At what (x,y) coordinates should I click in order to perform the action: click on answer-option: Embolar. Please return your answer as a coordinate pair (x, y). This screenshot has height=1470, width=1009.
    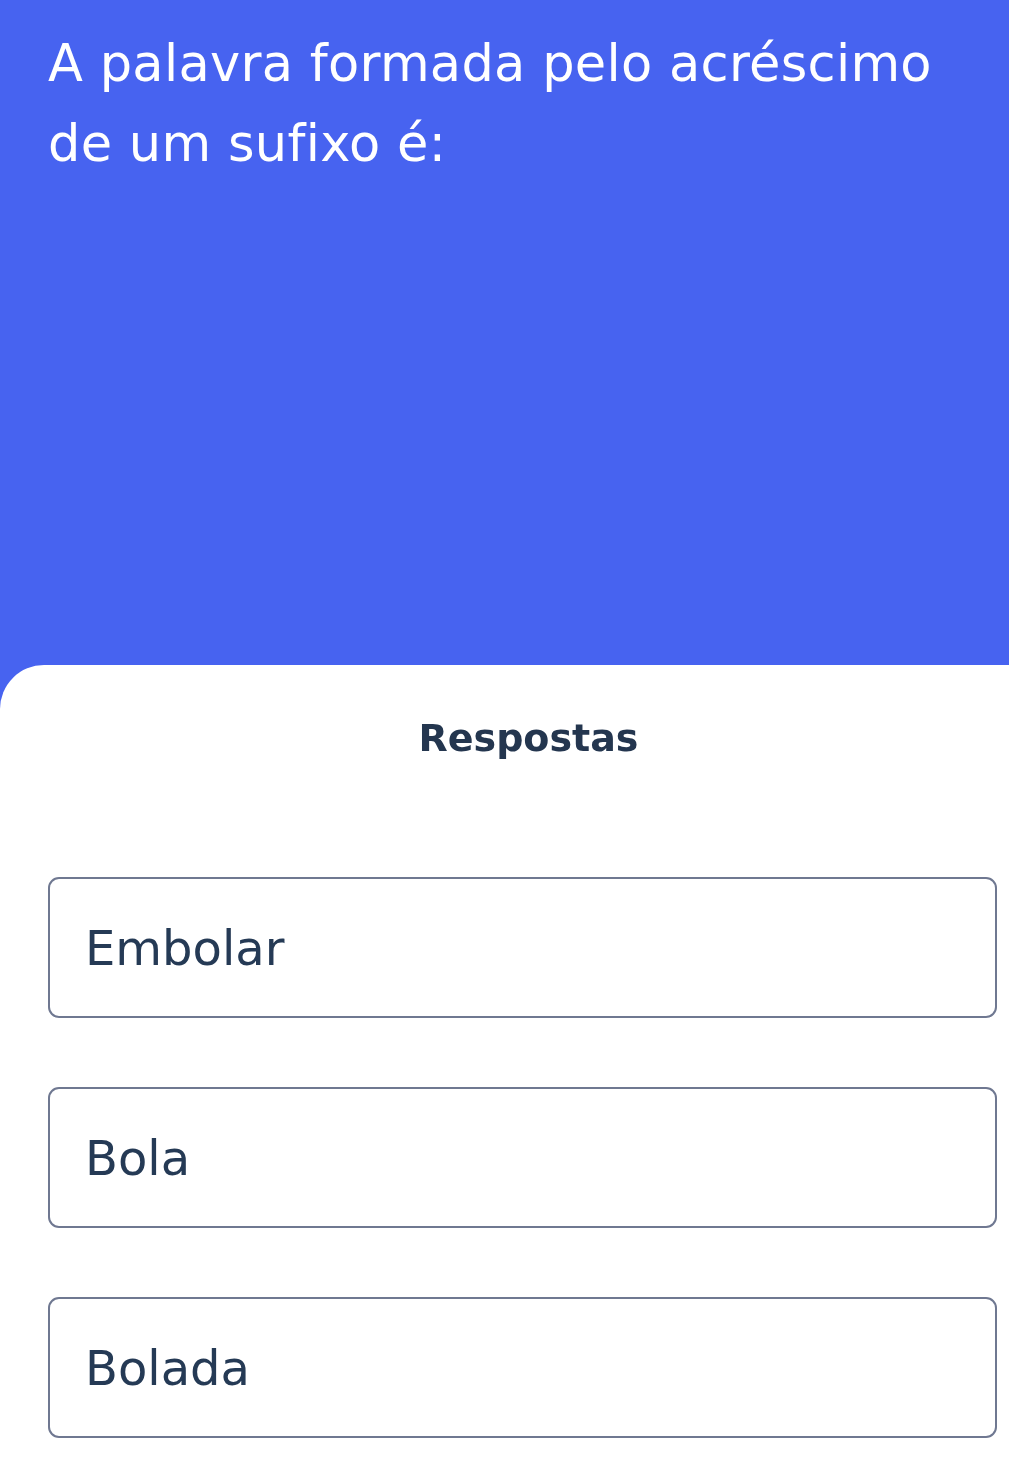
    Looking at the image, I should click on (522, 947).